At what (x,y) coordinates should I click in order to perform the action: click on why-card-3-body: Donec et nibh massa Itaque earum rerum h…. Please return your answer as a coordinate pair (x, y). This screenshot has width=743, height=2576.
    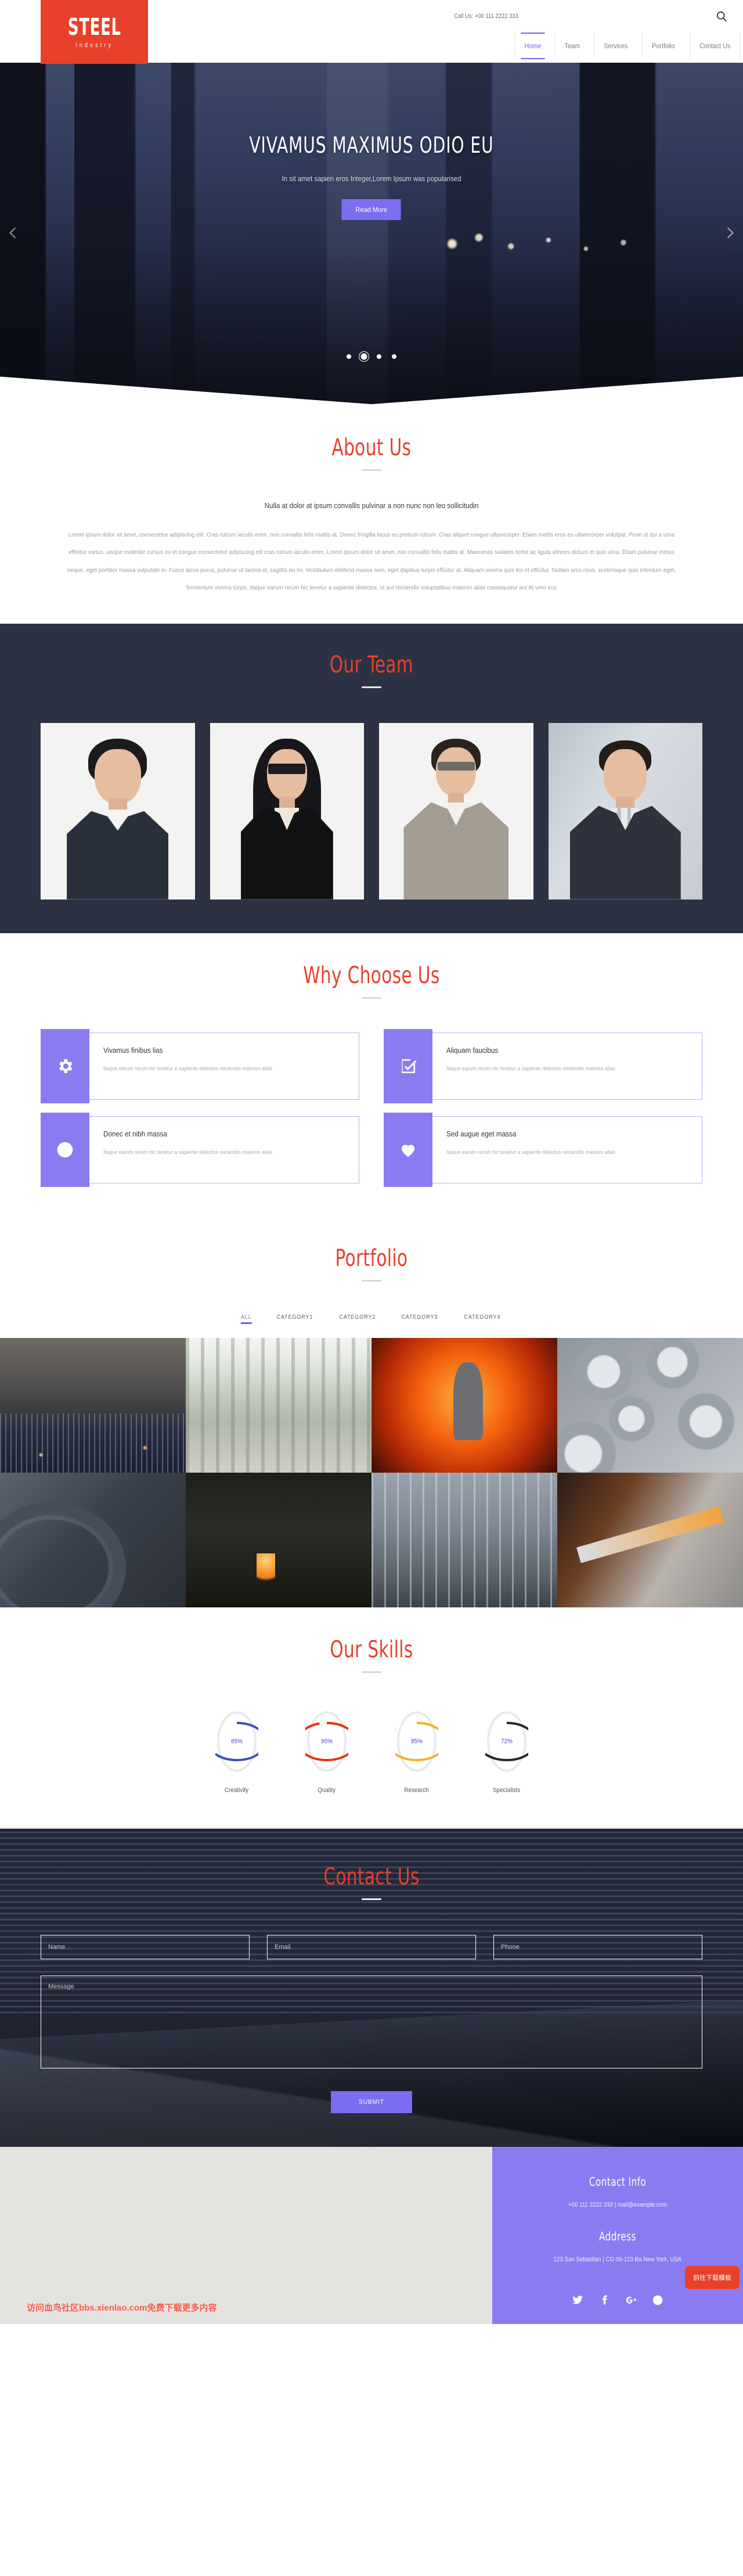
    Looking at the image, I should click on (224, 1149).